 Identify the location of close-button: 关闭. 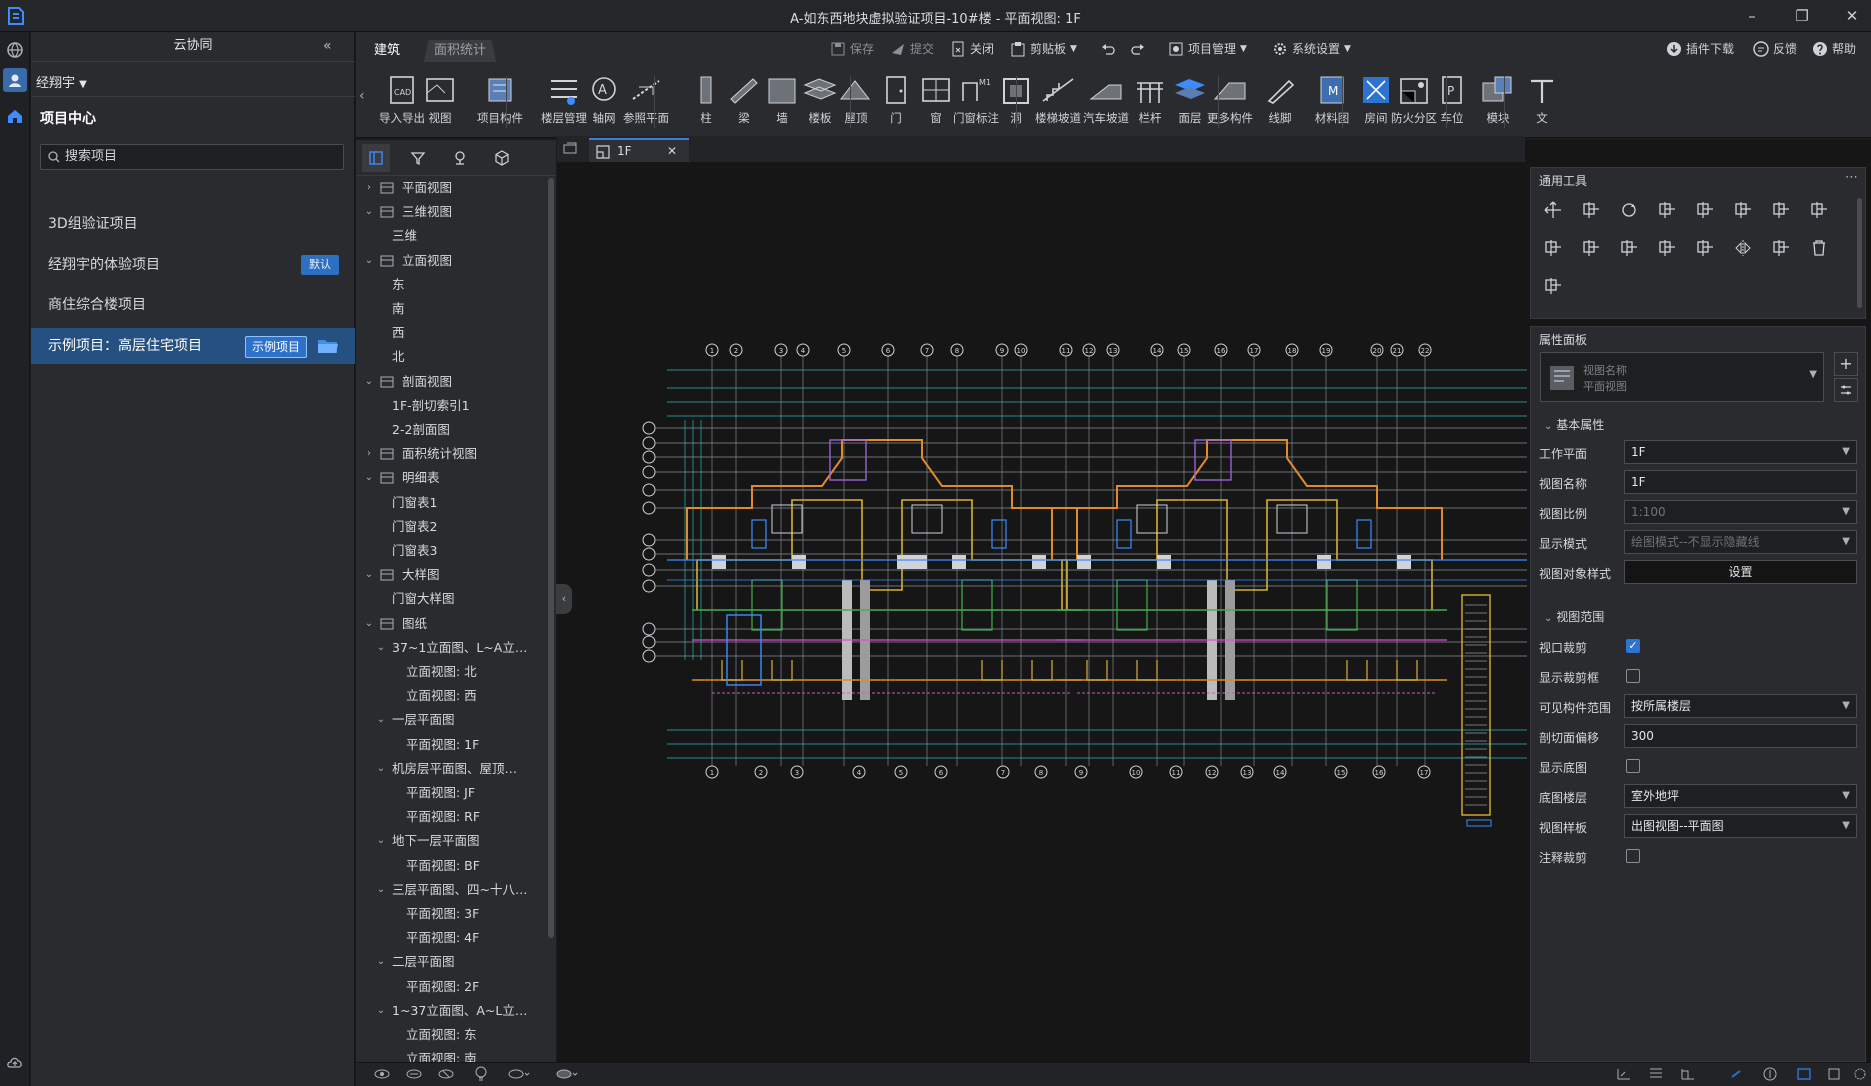
(972, 49).